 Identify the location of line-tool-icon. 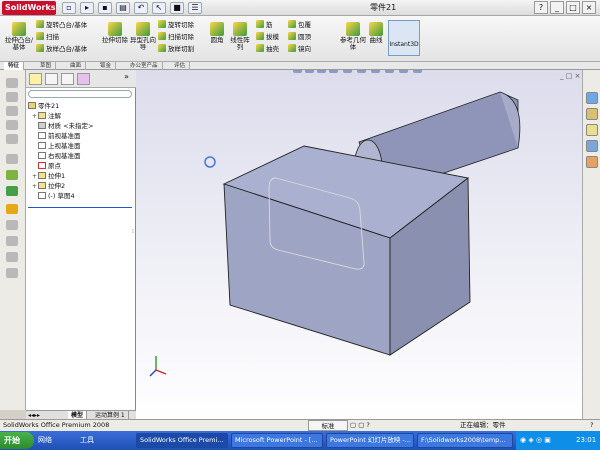
(12, 97).